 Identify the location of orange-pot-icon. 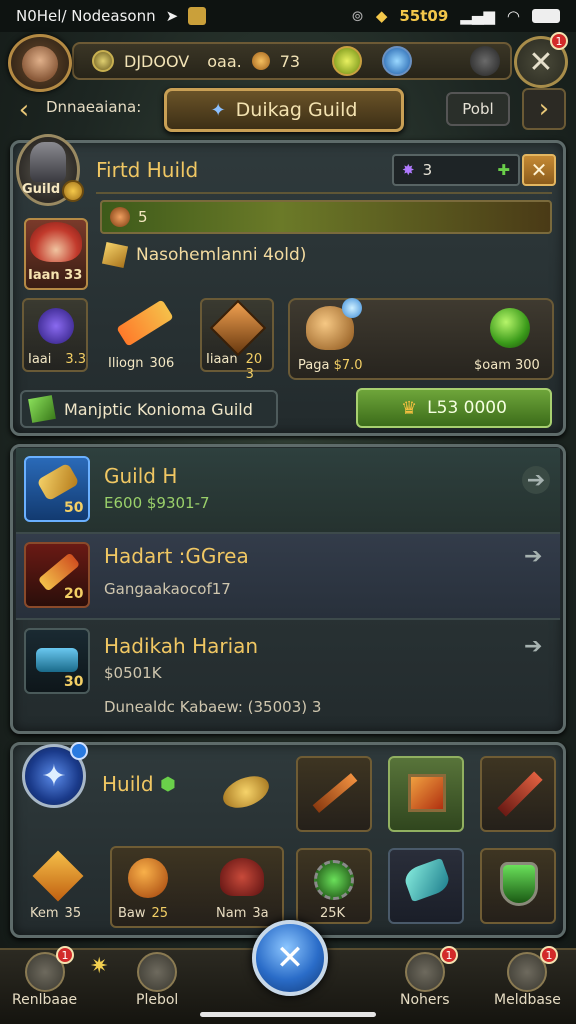
(148, 878).